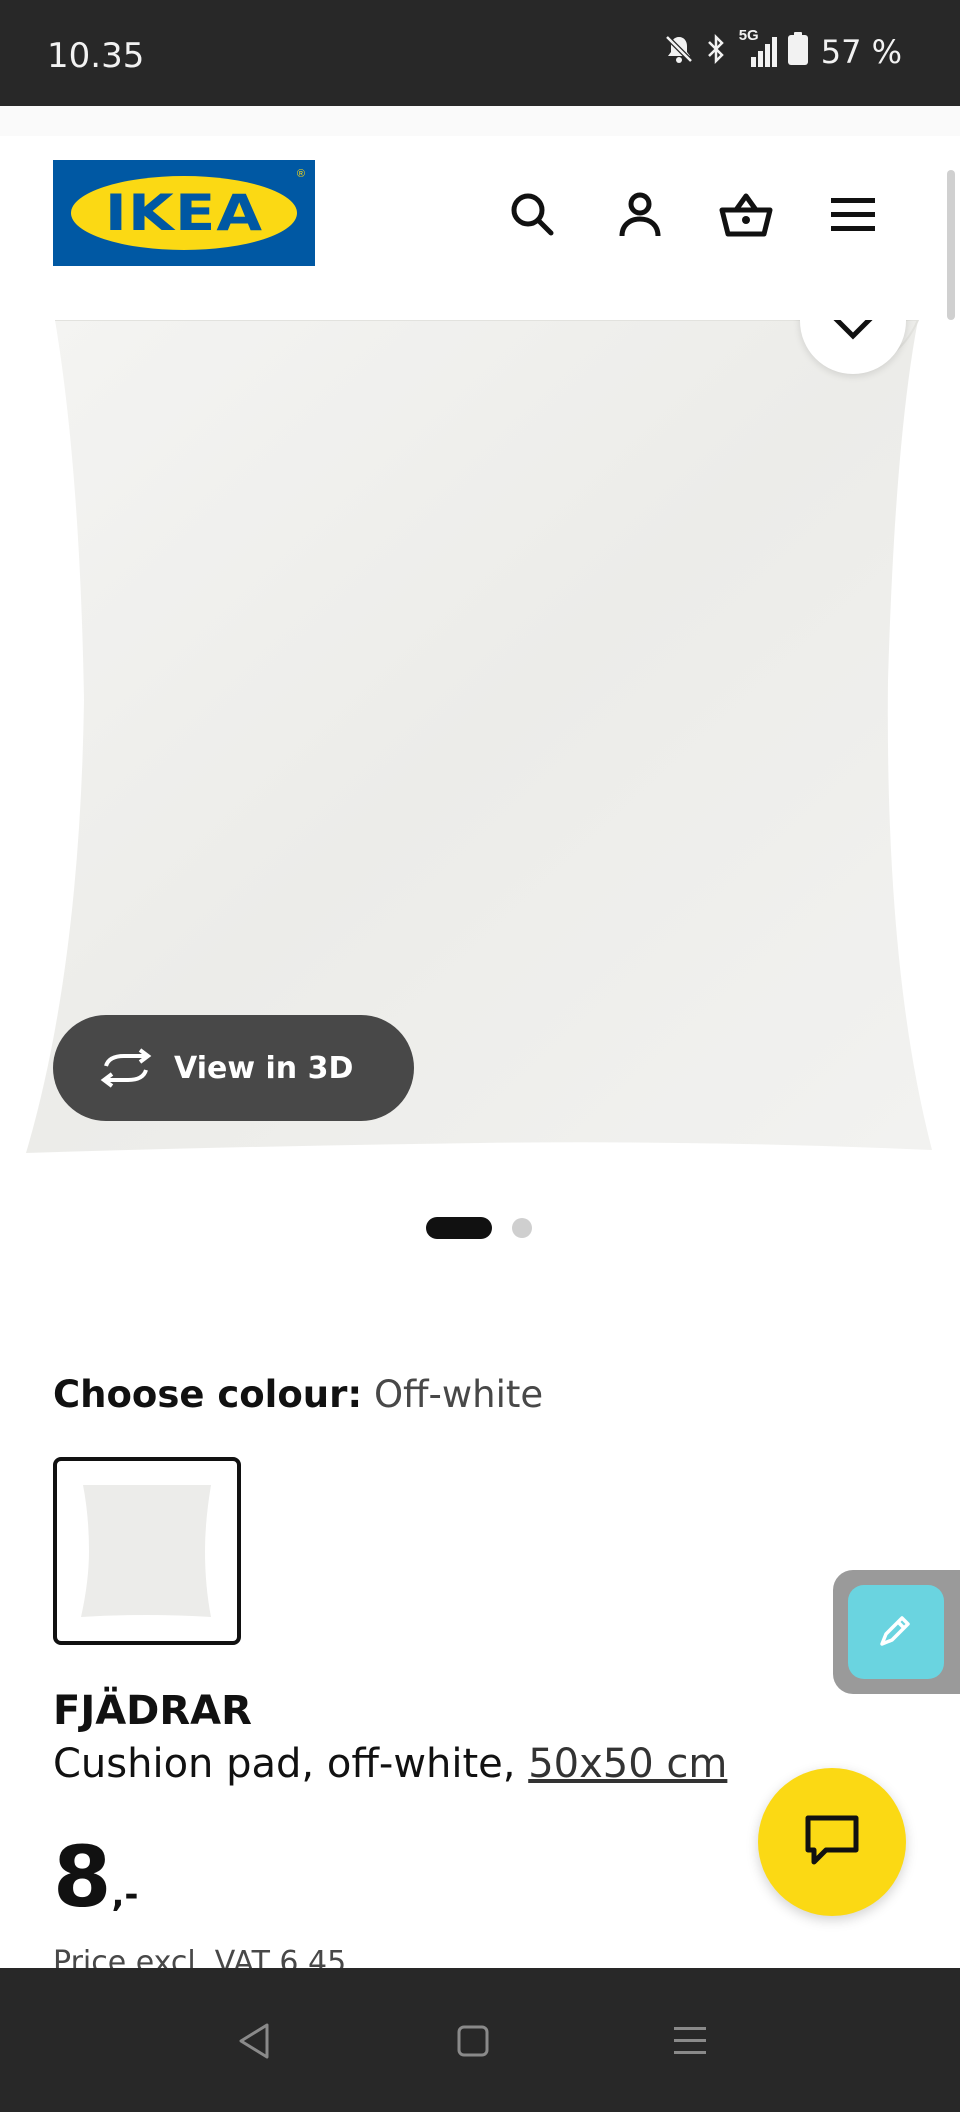 Image resolution: width=960 pixels, height=2112 pixels. Describe the element at coordinates (679, 51) in the screenshot. I see `mute-icon` at that location.